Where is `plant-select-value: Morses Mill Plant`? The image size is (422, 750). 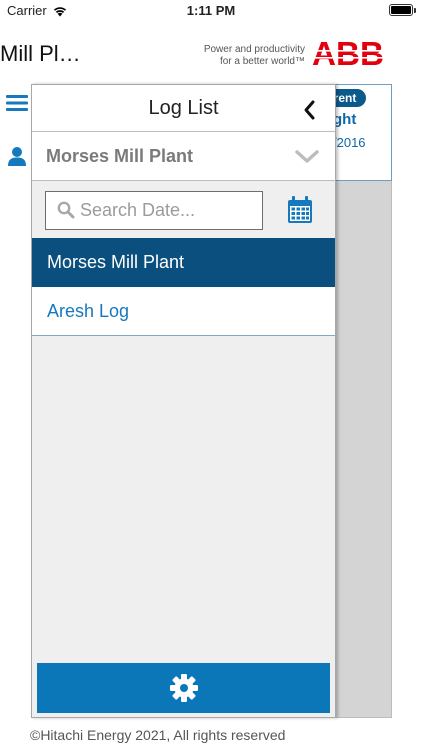
plant-select-value: Morses Mill Plant is located at coordinates (120, 156).